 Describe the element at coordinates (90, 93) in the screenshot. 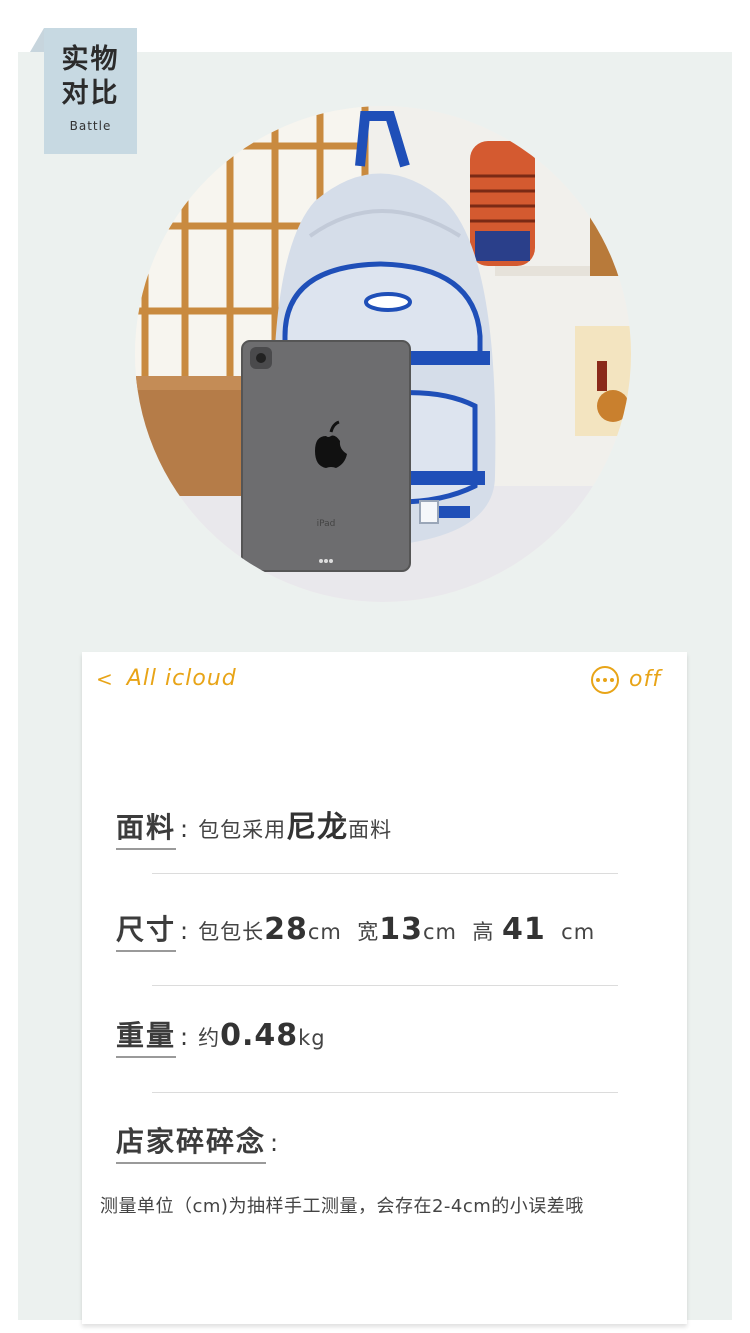

I see `tag-title-line2: 对比` at that location.